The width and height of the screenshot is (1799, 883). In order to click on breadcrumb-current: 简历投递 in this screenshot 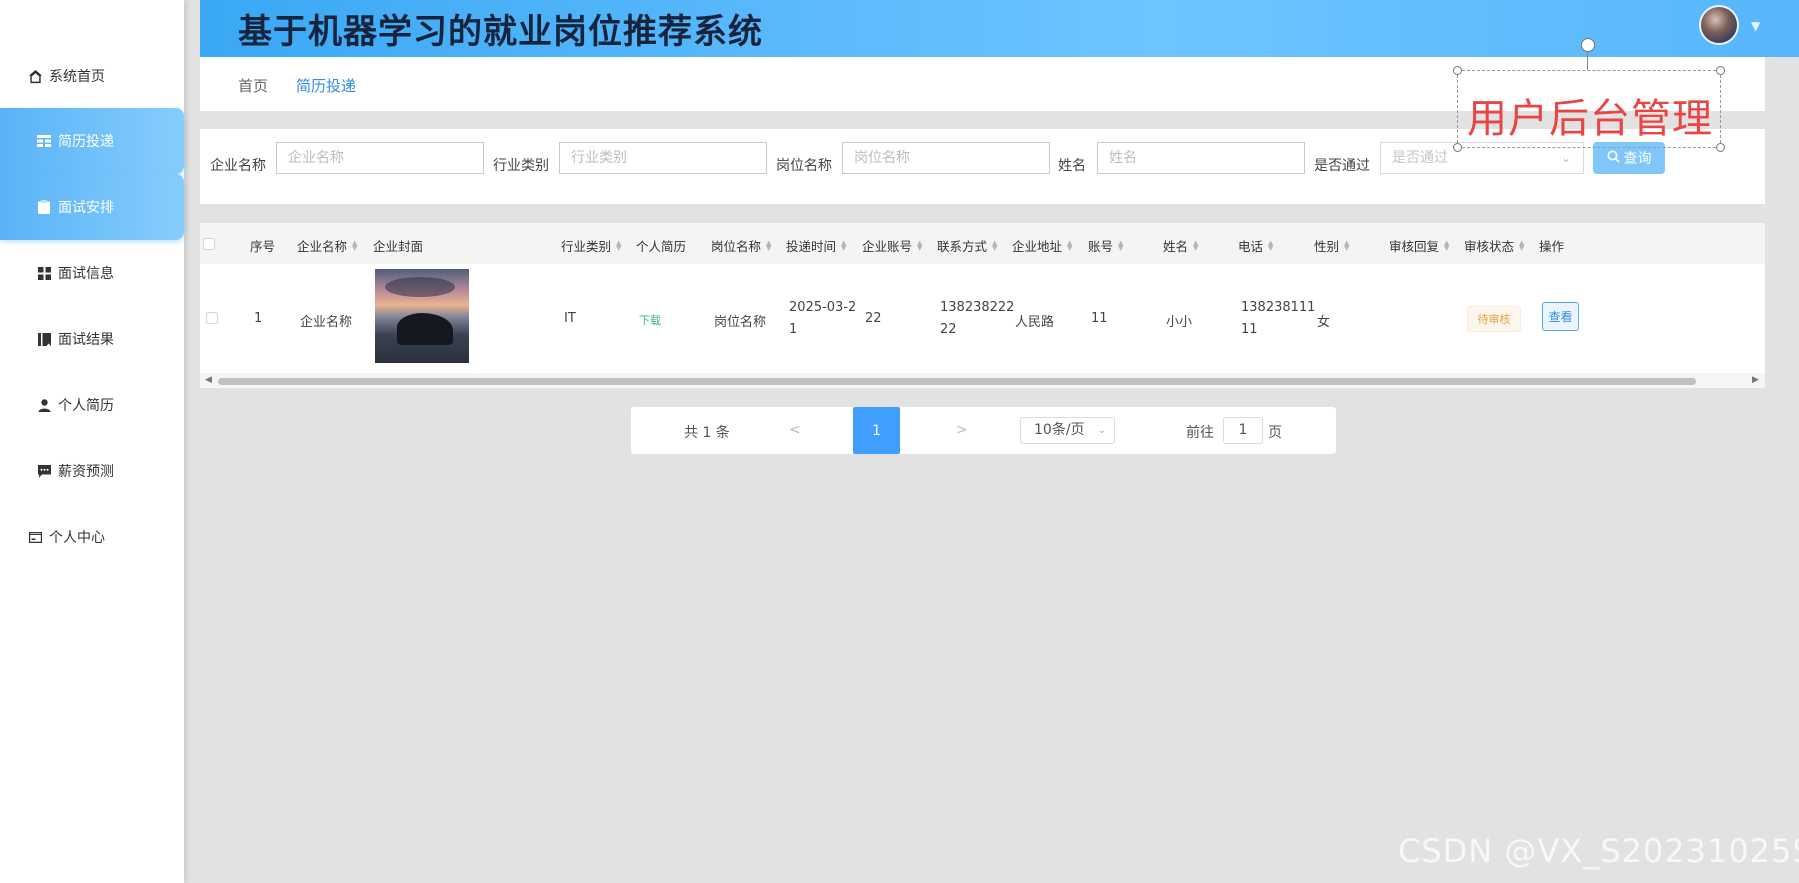, I will do `click(326, 86)`.